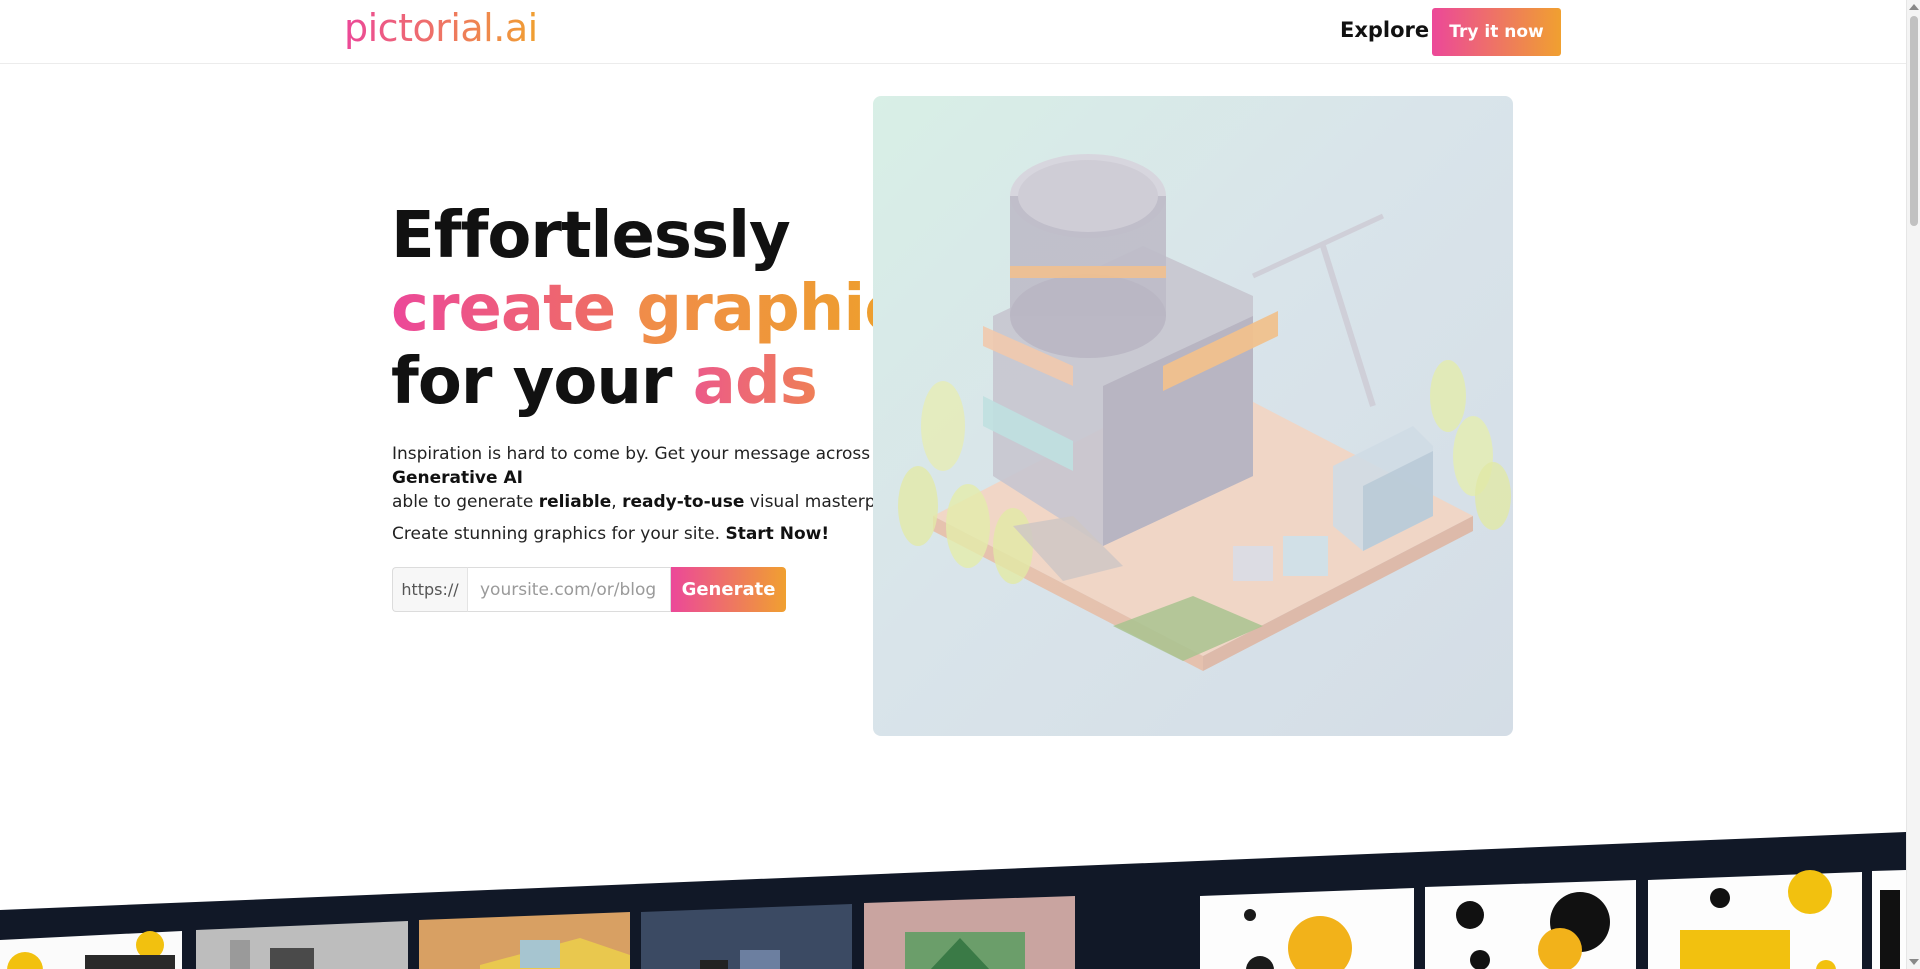  I want to click on generate-button: Generate, so click(728, 589).